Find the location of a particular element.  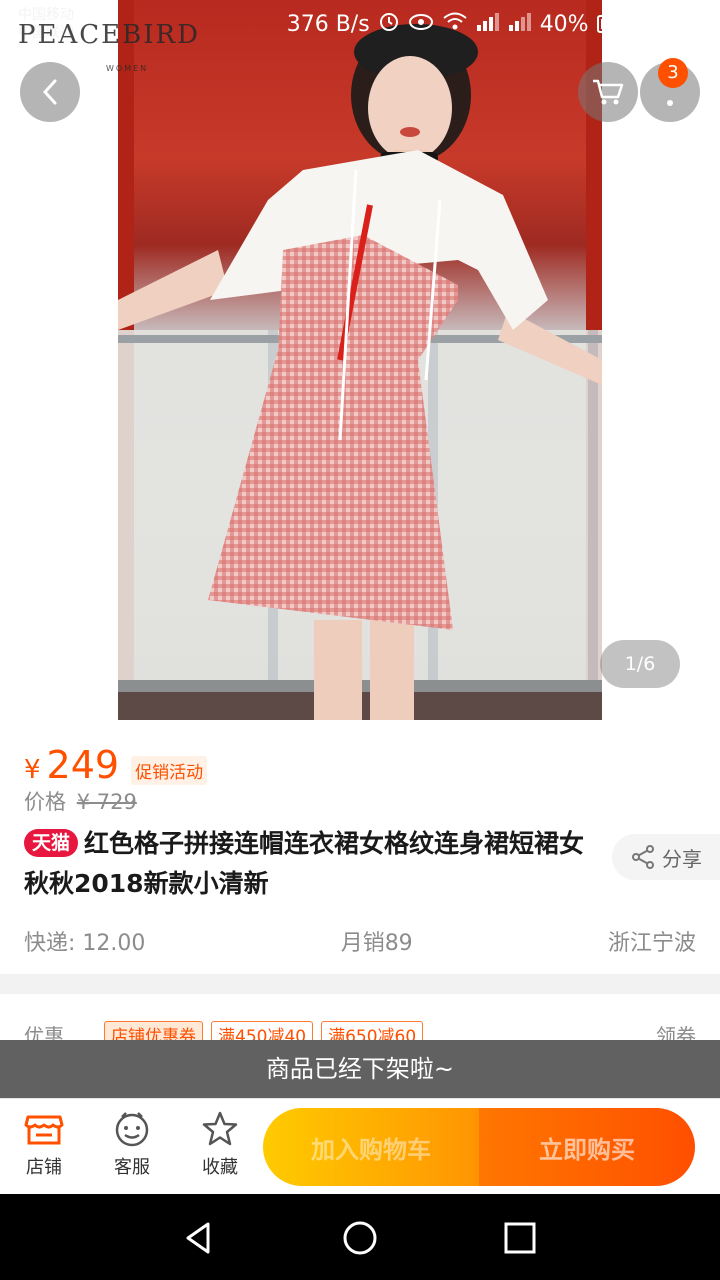

shop-button: 店铺 is located at coordinates (44, 1145).